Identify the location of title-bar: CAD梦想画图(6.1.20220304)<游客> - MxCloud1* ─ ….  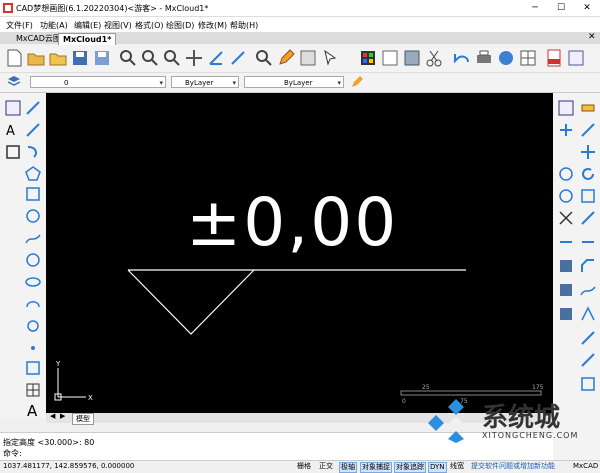
(300, 8).